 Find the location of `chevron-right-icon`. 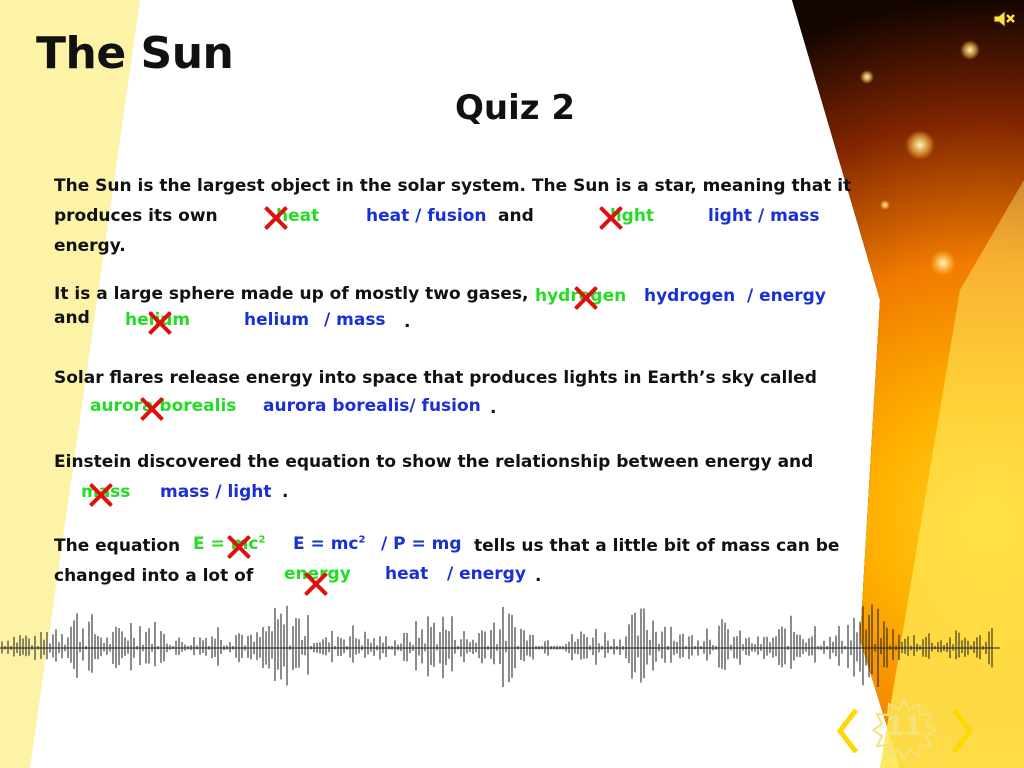

chevron-right-icon is located at coordinates (963, 731).